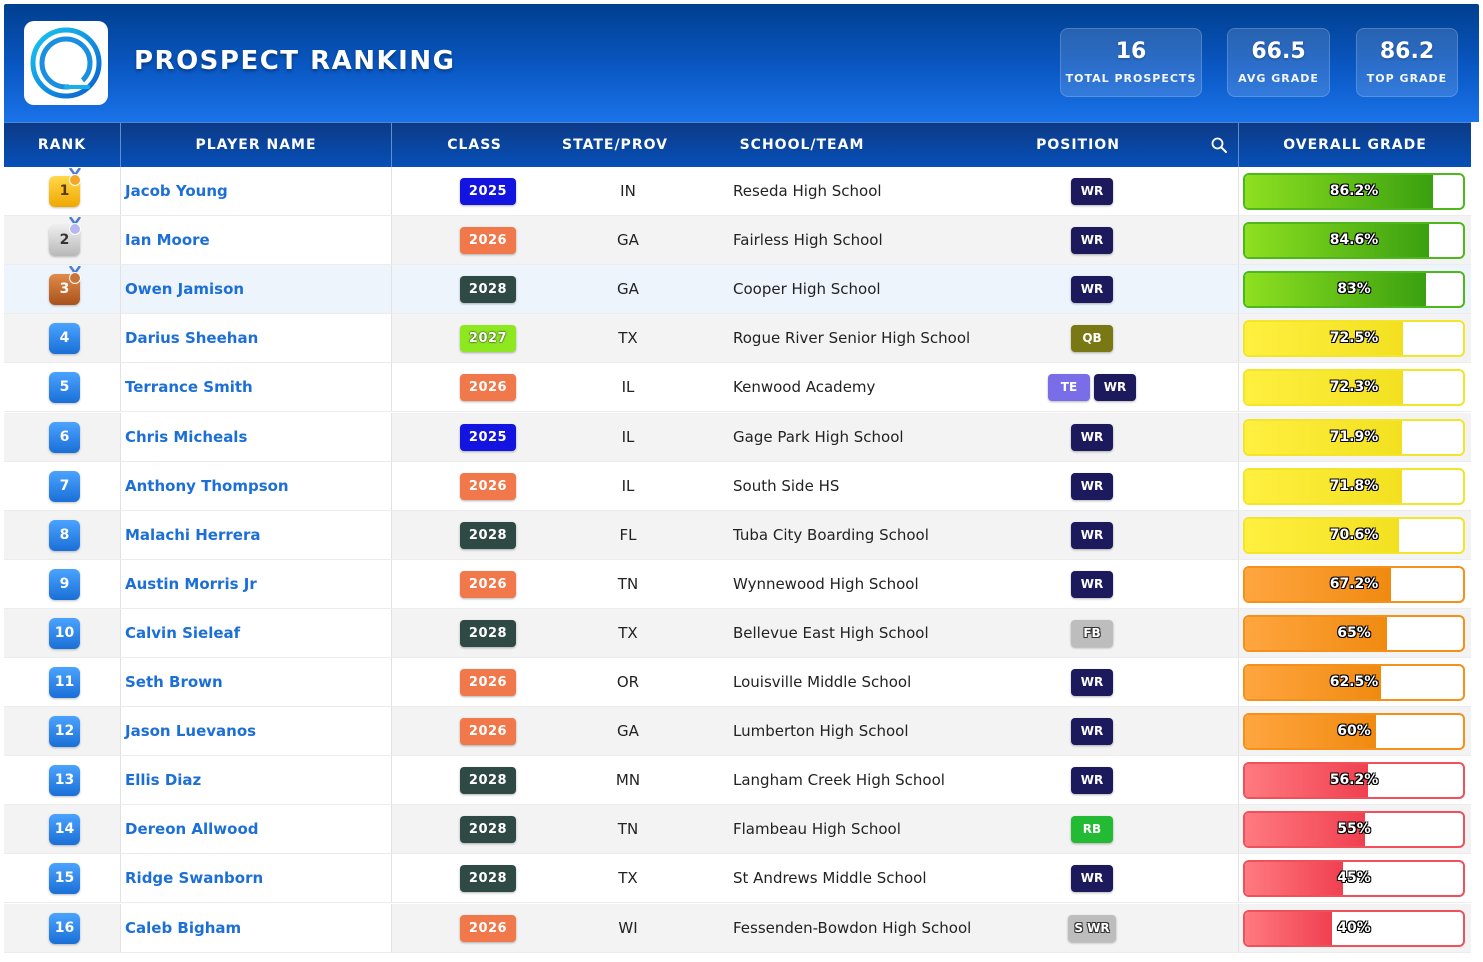  Describe the element at coordinates (1354, 191) in the screenshot. I see `grade-bar: 86.2%` at that location.